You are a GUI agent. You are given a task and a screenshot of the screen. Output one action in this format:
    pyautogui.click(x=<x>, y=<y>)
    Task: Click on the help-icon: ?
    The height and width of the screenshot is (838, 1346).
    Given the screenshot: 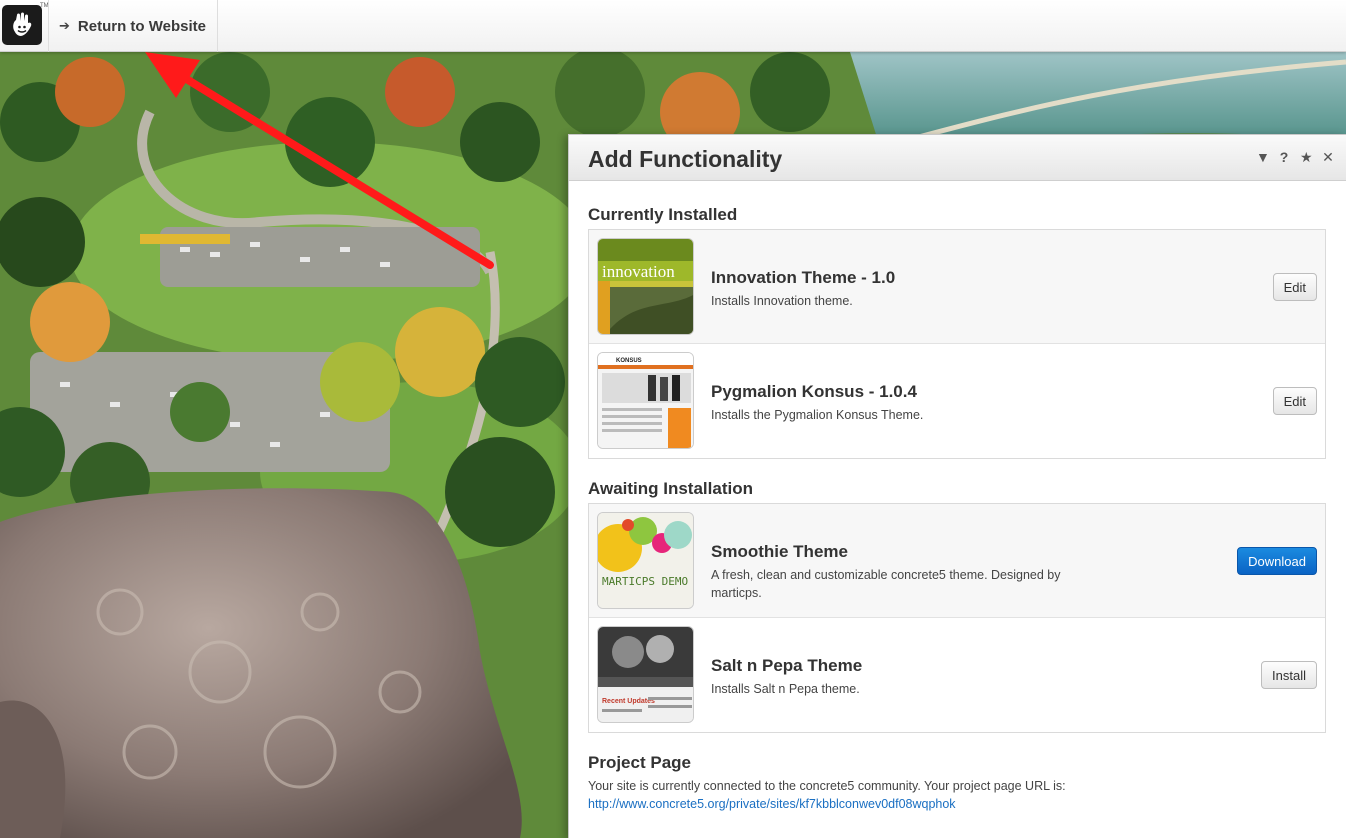 What is the action you would take?
    pyautogui.click(x=1284, y=157)
    